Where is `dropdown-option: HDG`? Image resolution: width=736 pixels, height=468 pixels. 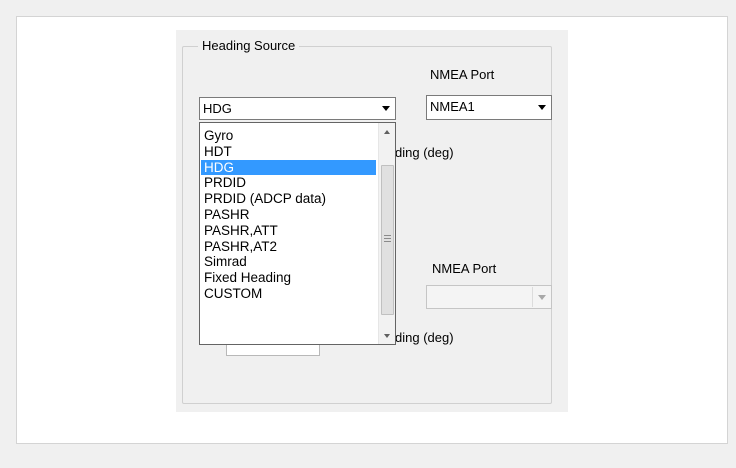 dropdown-option: HDG is located at coordinates (288, 167).